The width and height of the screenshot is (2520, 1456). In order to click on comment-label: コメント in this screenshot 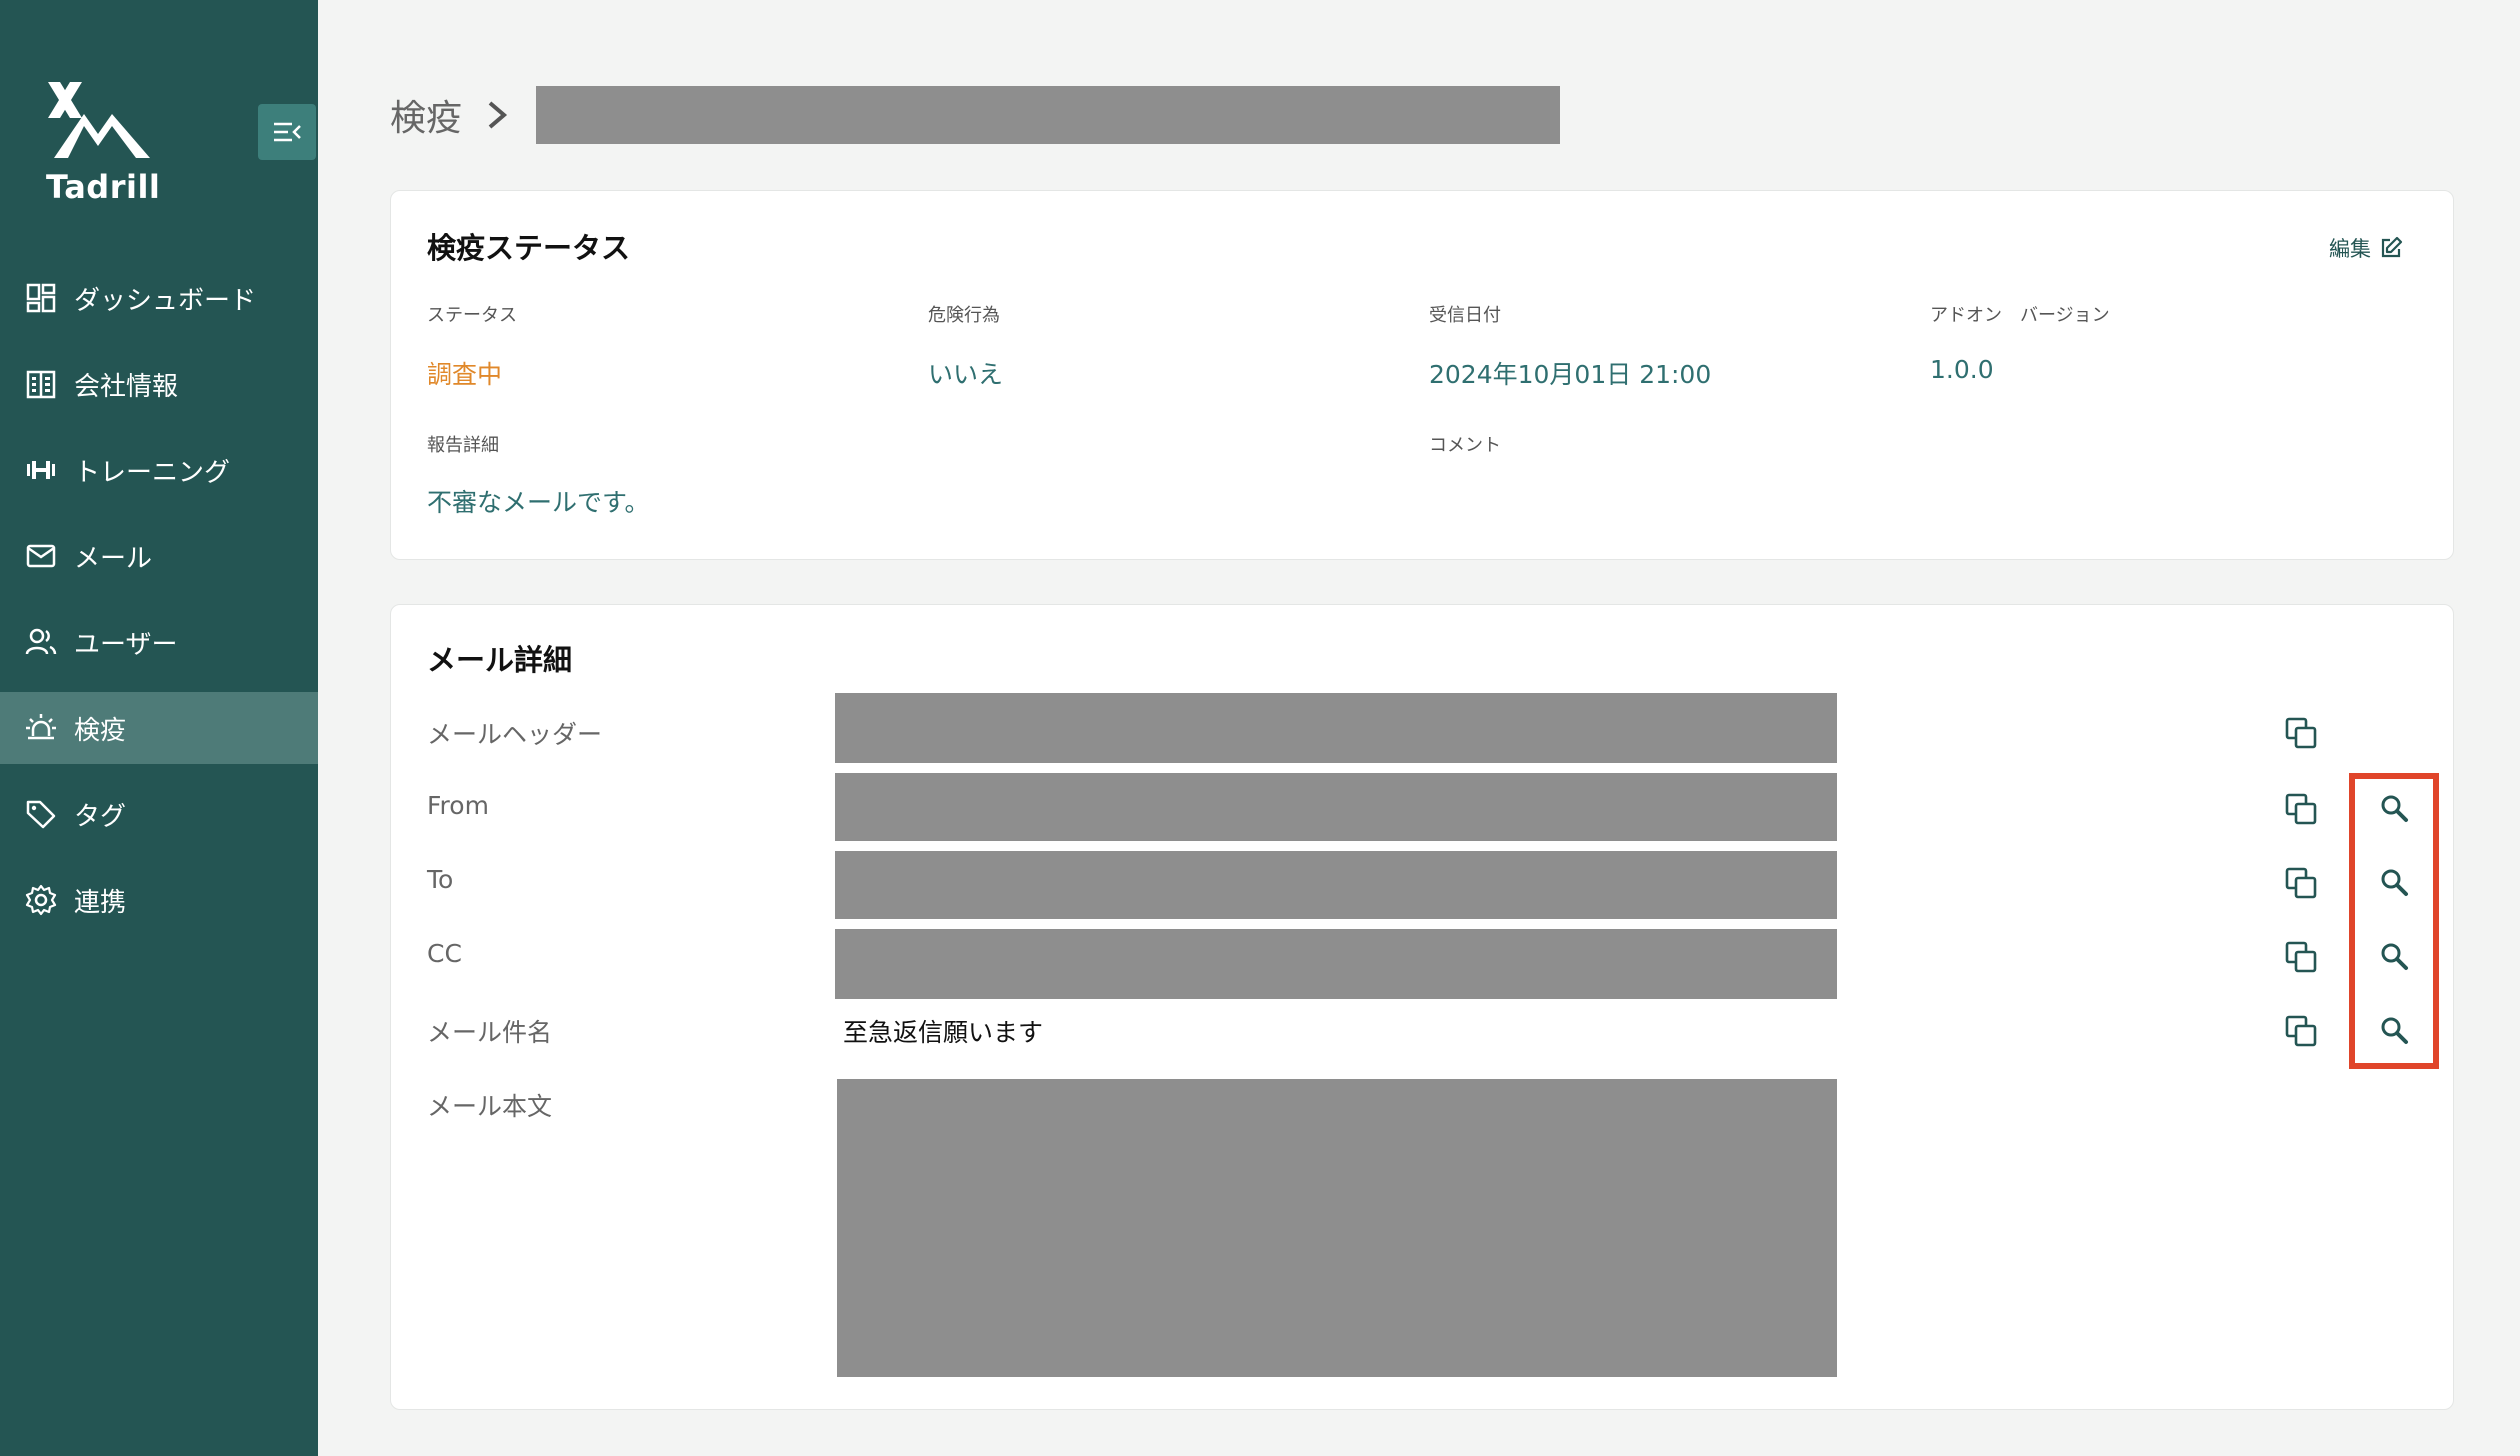, I will do `click(1465, 445)`.